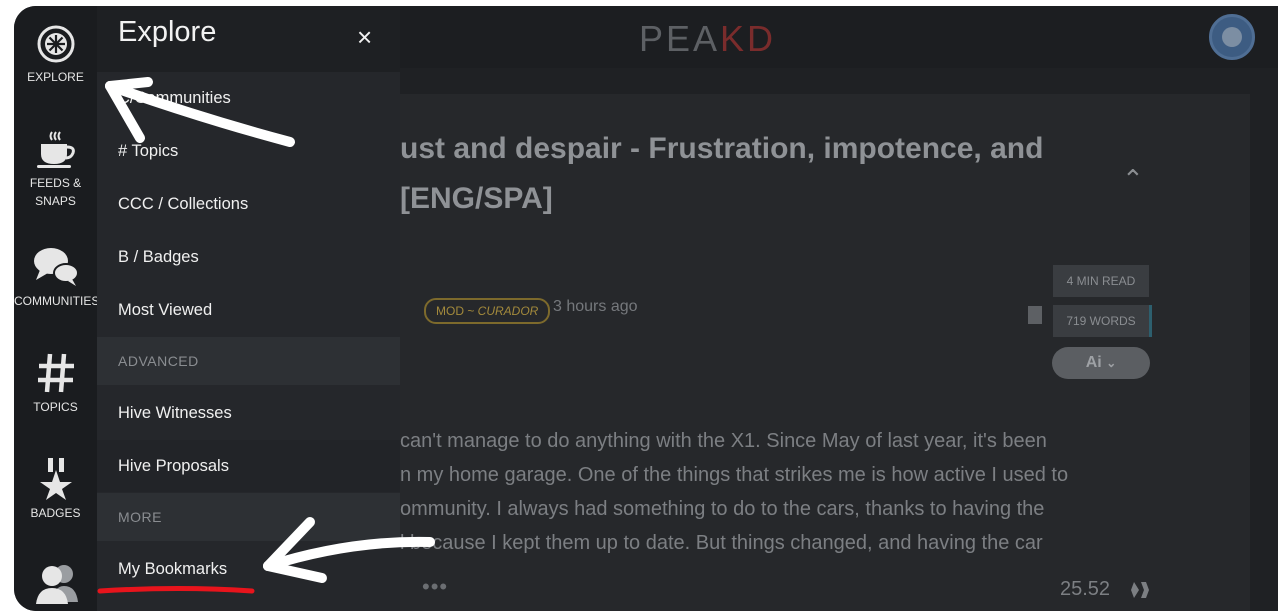  What do you see at coordinates (200, 112) in the screenshot?
I see `annotation-arrow-top` at bounding box center [200, 112].